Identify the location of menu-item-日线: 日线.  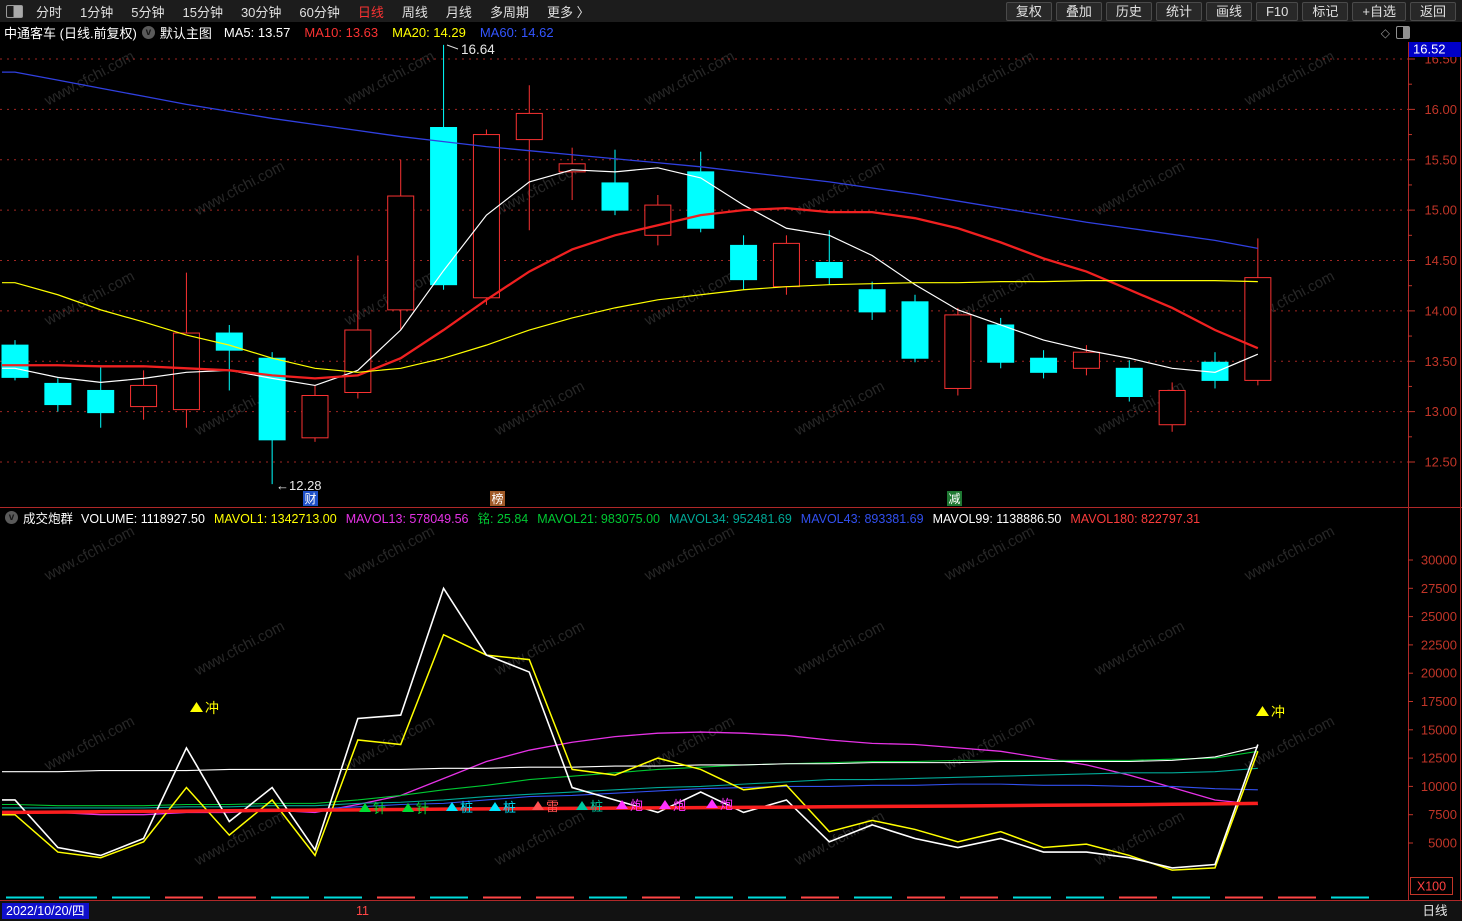
(371, 11).